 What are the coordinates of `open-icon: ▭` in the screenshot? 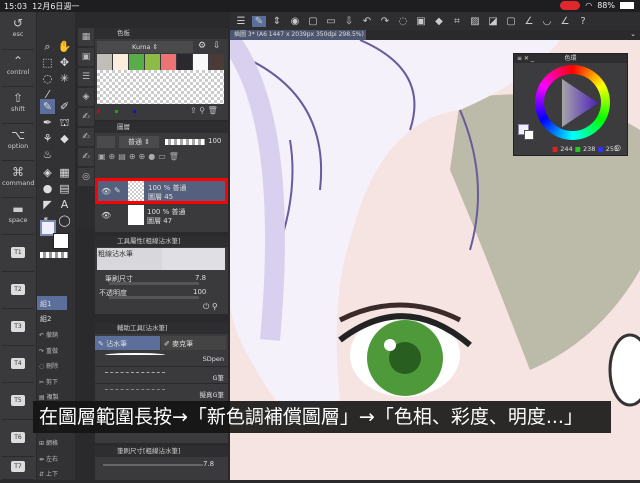 It's located at (331, 21).